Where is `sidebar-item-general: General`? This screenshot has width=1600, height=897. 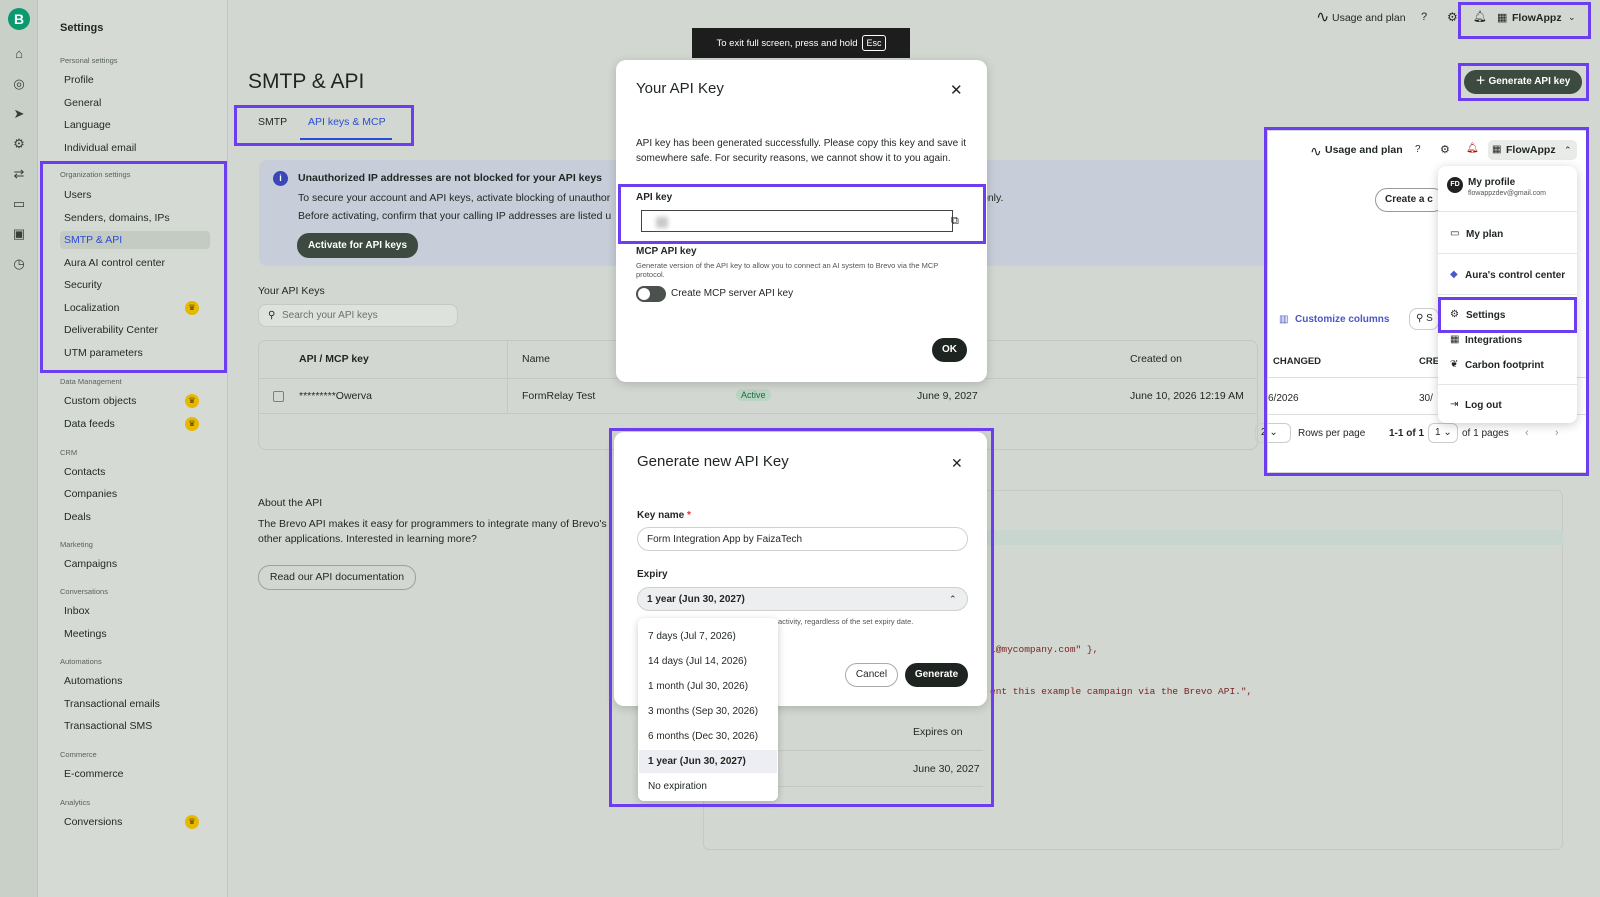
sidebar-item-general: General is located at coordinates (136, 103).